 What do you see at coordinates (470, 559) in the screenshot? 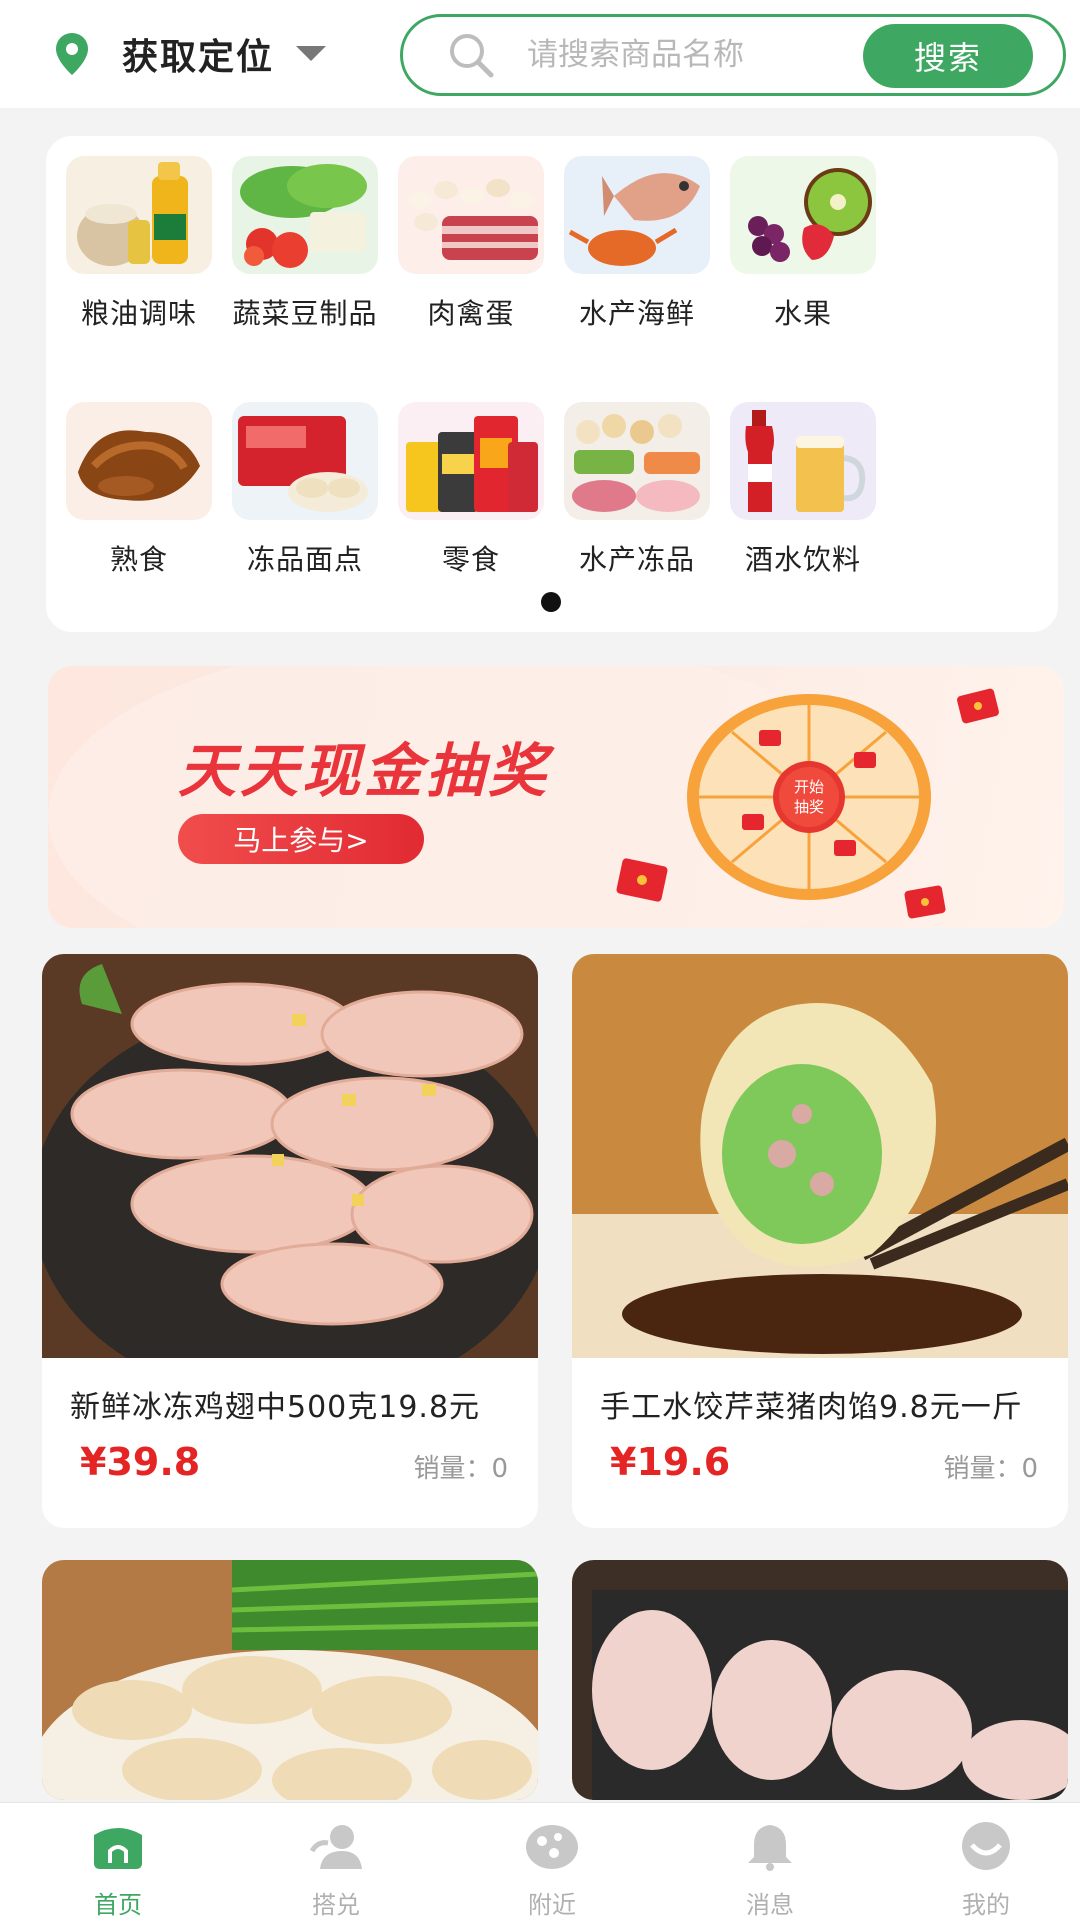
I see `category-label: 零食` at bounding box center [470, 559].